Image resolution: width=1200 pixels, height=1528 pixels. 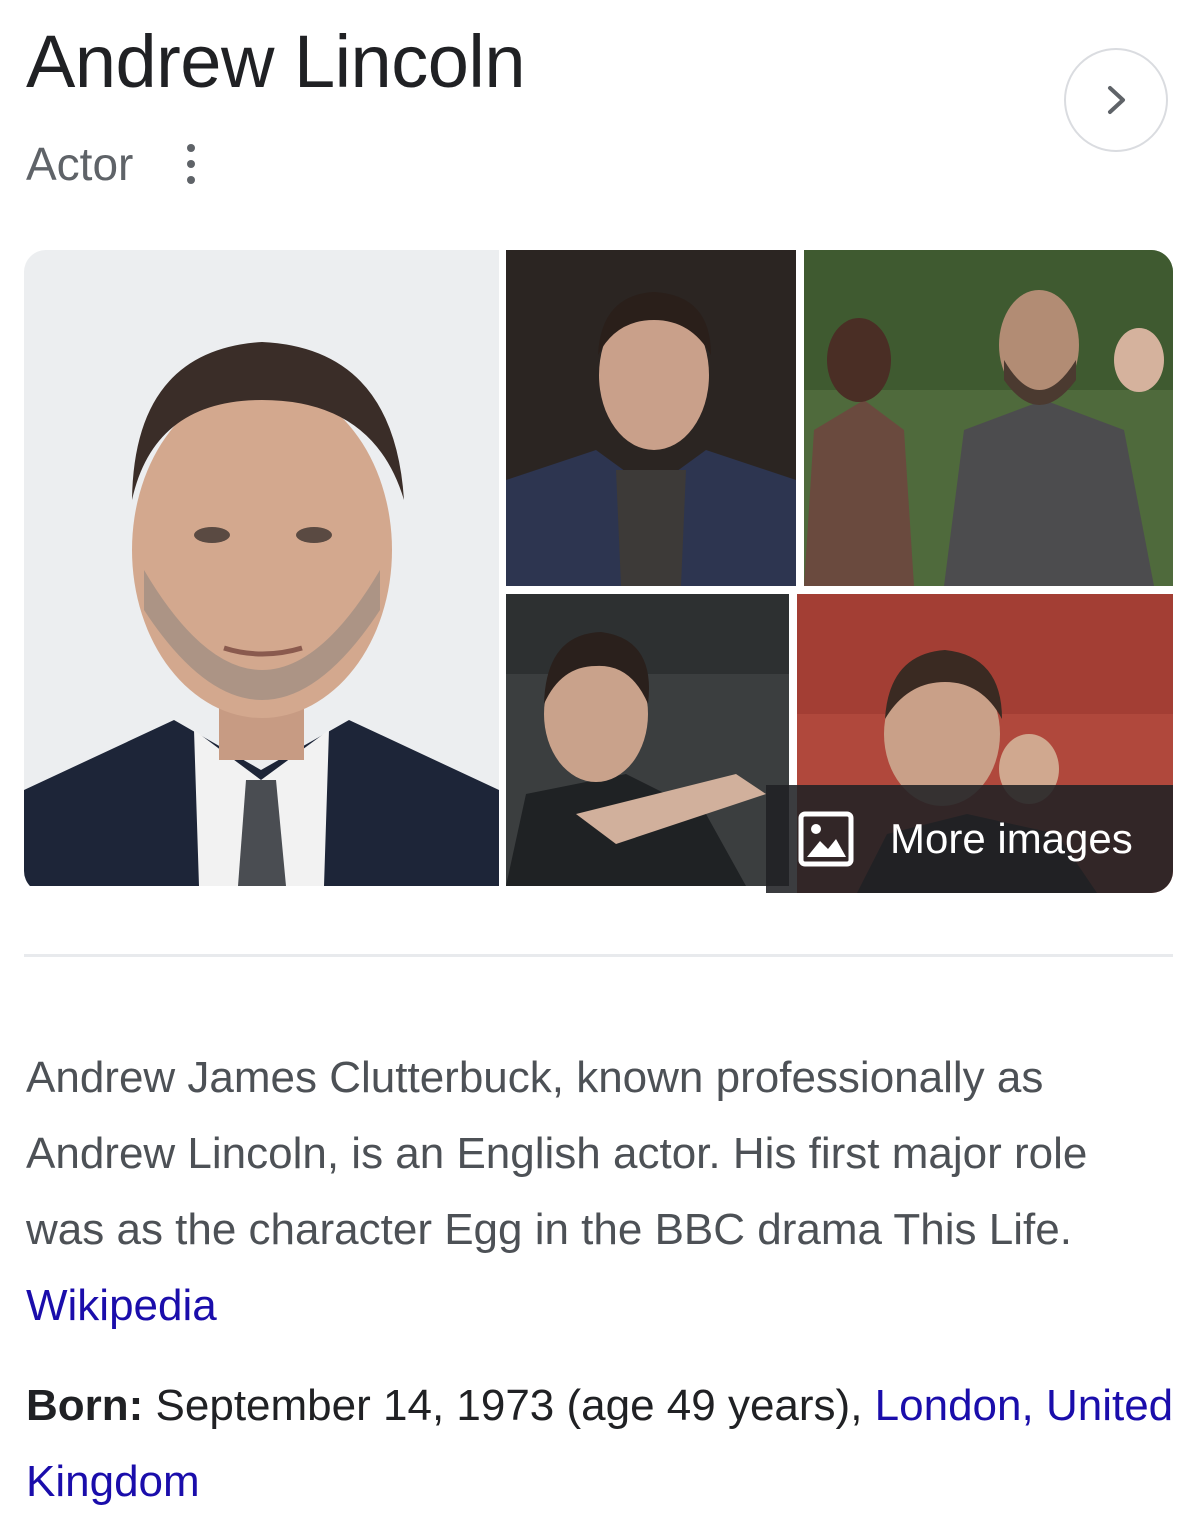 What do you see at coordinates (85, 1405) in the screenshot?
I see `born-label: Born:` at bounding box center [85, 1405].